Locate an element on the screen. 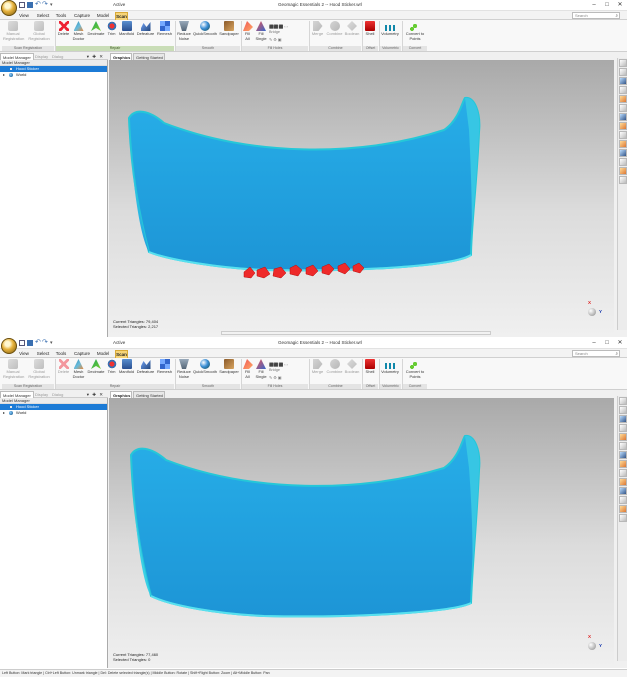  quicksmooth-button: QuickSmooth is located at coordinates (205, 371).